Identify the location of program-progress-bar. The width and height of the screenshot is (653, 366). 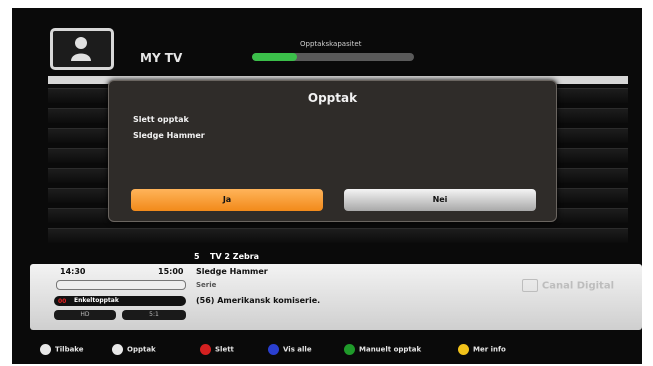
(121, 285).